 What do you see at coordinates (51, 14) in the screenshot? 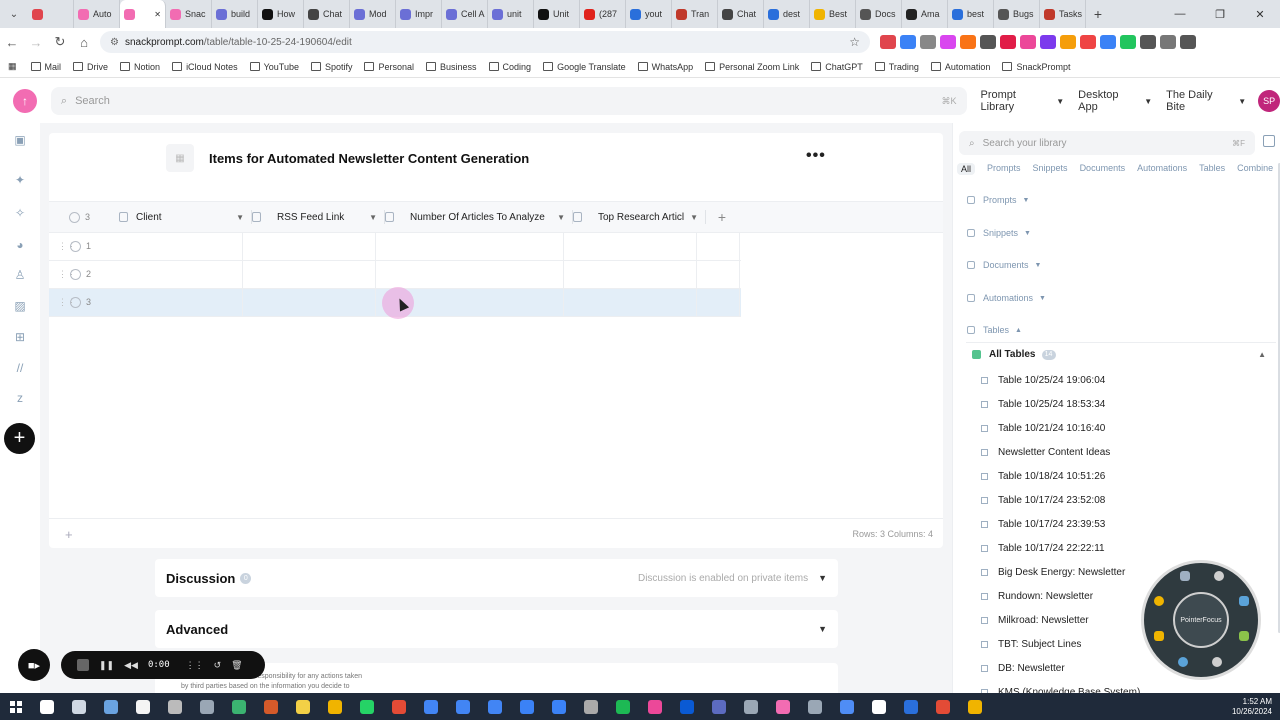
I see `browser-tab` at bounding box center [51, 14].